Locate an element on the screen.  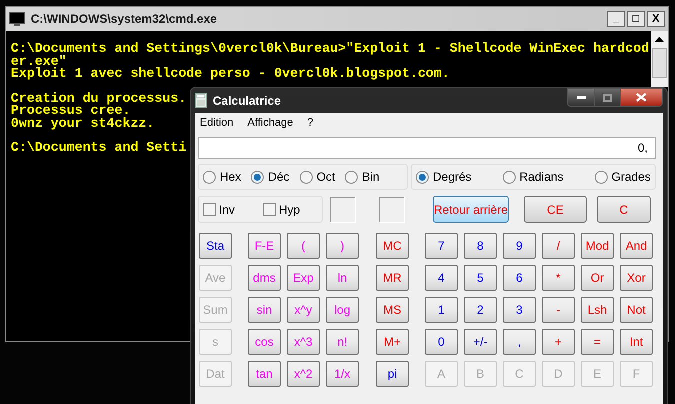
console-icon is located at coordinates (17, 19).